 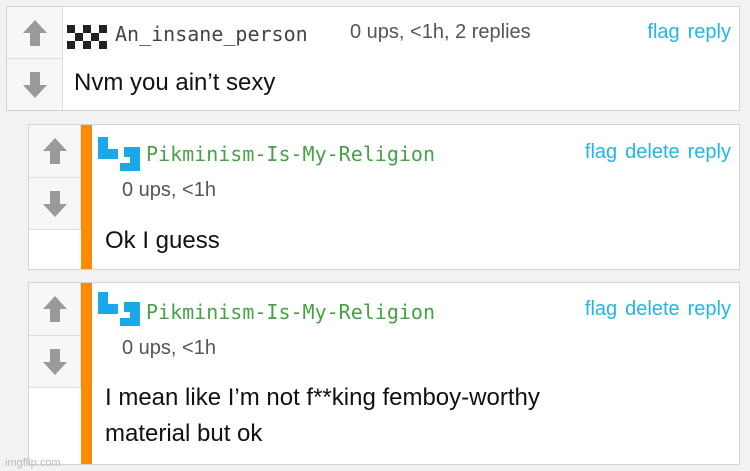 I want to click on comment-actions: flag reply, so click(x=685, y=32).